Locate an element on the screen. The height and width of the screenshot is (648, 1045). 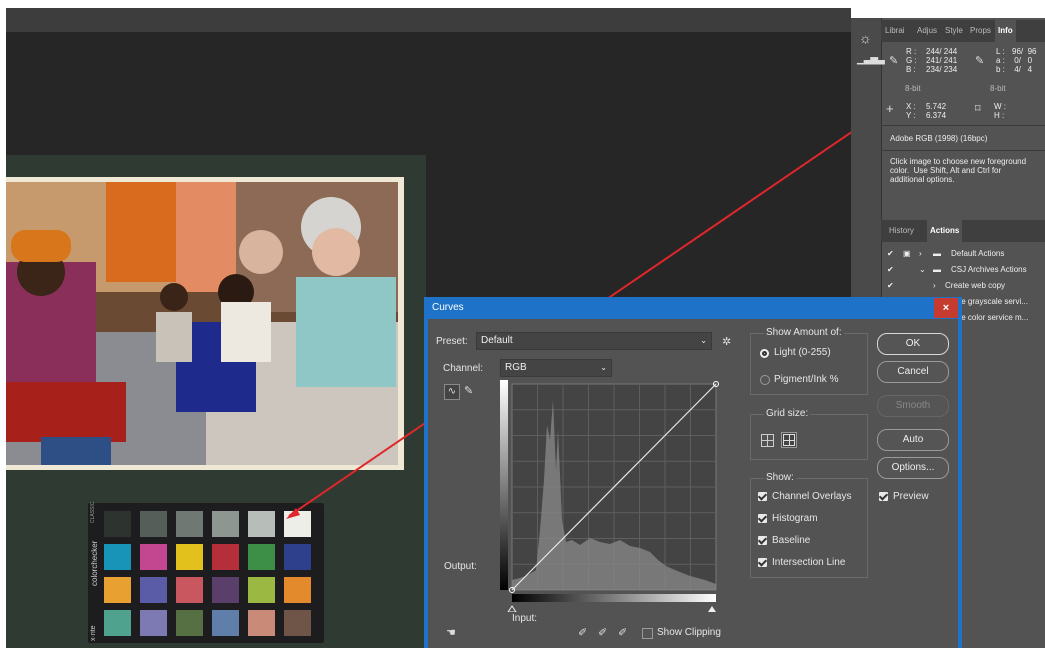
tab-actions: Actions is located at coordinates (945, 231).